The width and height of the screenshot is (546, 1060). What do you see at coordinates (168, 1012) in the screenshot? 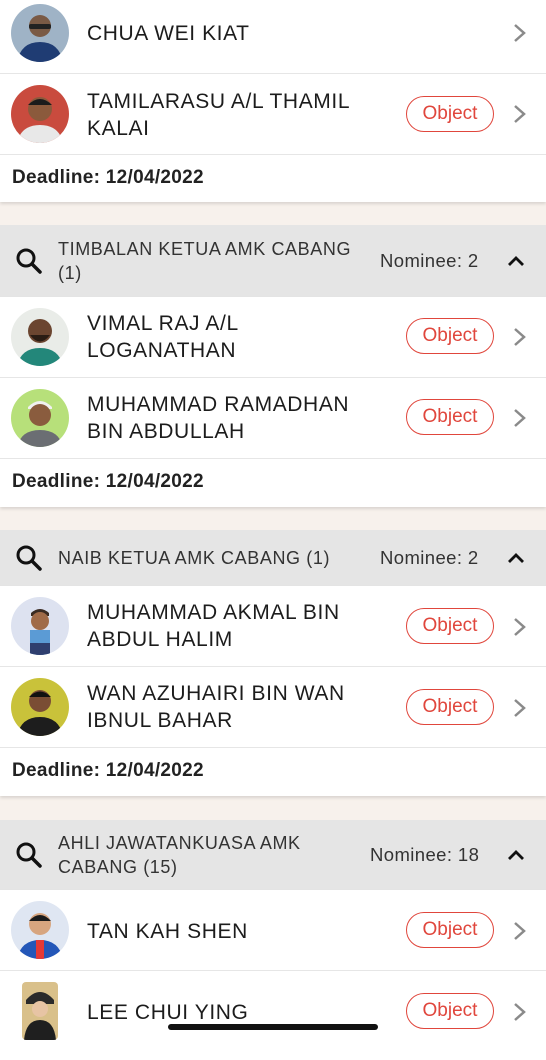
I see `candidate-name: LEE CHUI YING` at bounding box center [168, 1012].